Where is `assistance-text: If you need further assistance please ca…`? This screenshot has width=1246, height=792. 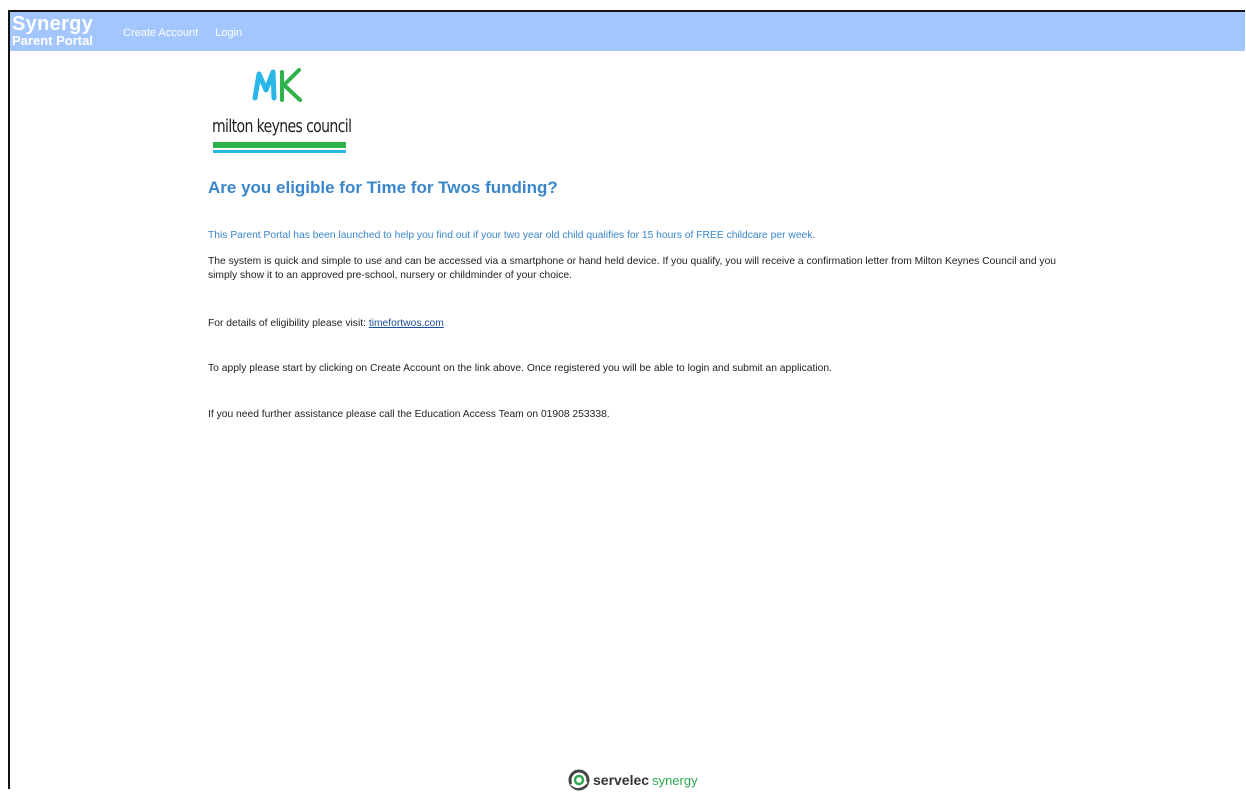 assistance-text: If you need further assistance please ca… is located at coordinates (409, 414).